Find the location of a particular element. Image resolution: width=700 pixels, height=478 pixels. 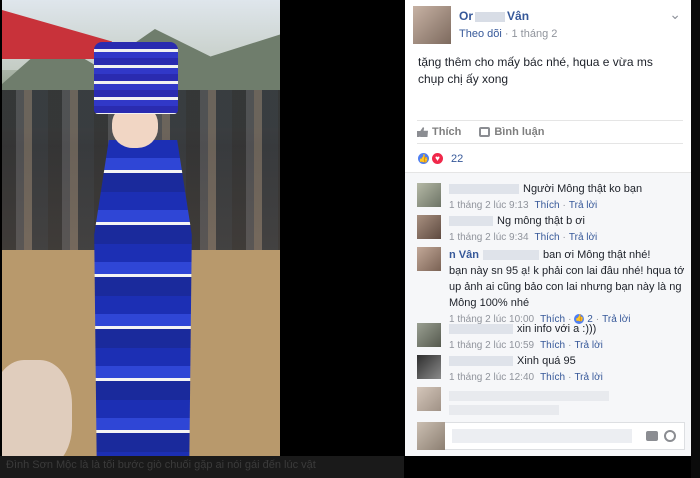

comment-icon is located at coordinates (485, 132).